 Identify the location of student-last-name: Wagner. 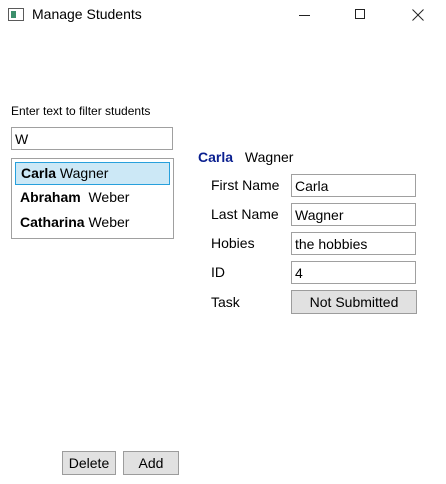
(84, 173).